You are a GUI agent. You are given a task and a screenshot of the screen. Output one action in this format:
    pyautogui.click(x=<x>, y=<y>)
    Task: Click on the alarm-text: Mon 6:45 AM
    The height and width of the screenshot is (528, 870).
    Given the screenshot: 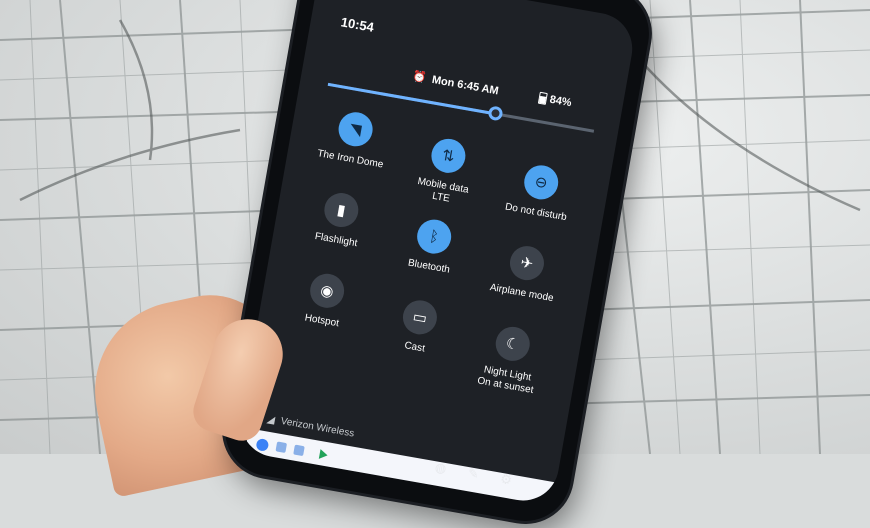 What is the action you would take?
    pyautogui.click(x=465, y=85)
    